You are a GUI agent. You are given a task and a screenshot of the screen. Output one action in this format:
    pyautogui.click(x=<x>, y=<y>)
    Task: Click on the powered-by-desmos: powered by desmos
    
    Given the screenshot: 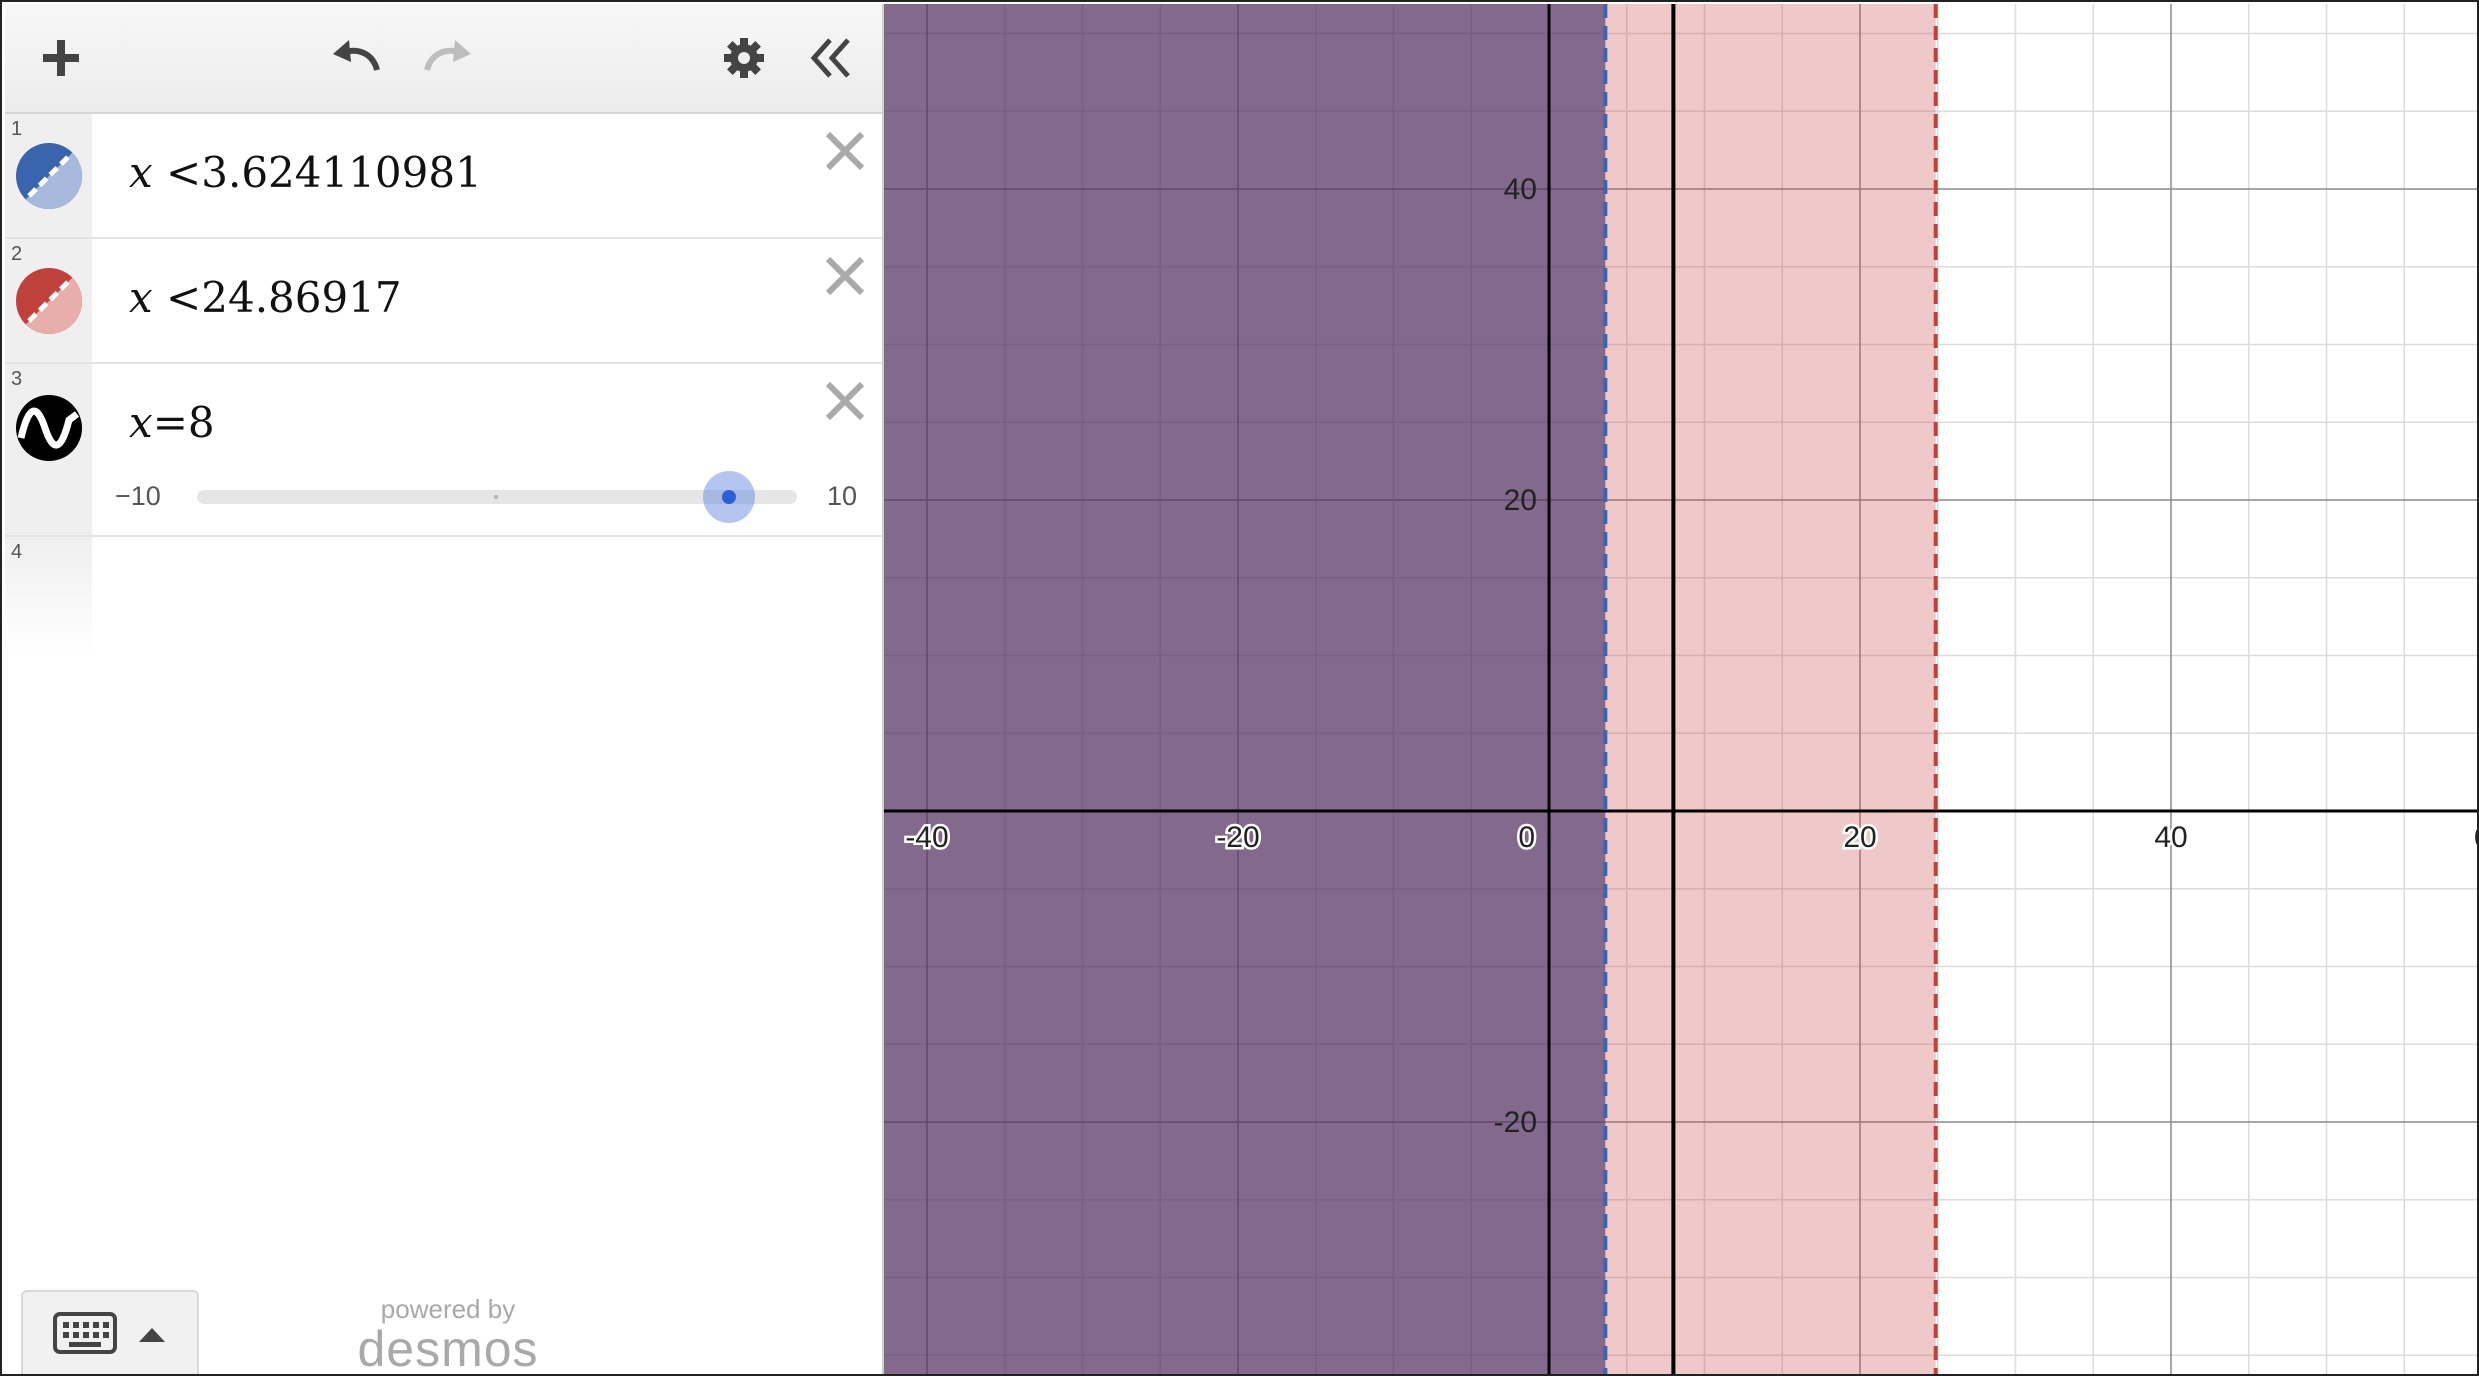 What is the action you would take?
    pyautogui.click(x=448, y=1335)
    